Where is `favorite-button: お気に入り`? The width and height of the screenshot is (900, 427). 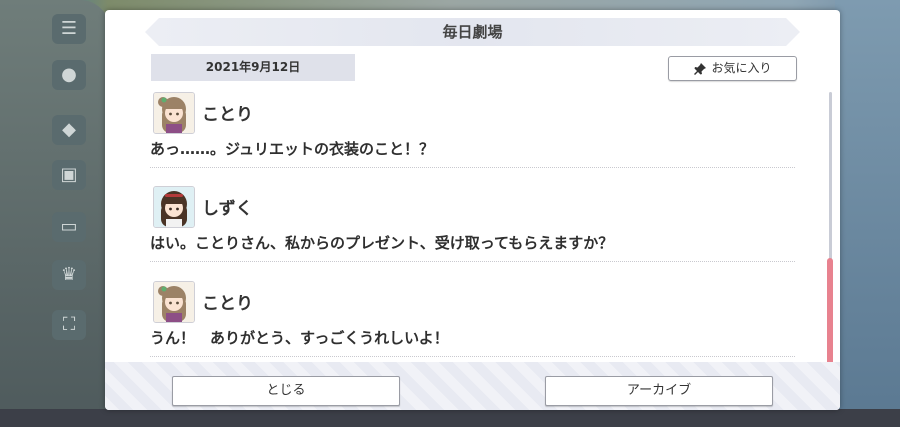 favorite-button: お気に入り is located at coordinates (732, 68).